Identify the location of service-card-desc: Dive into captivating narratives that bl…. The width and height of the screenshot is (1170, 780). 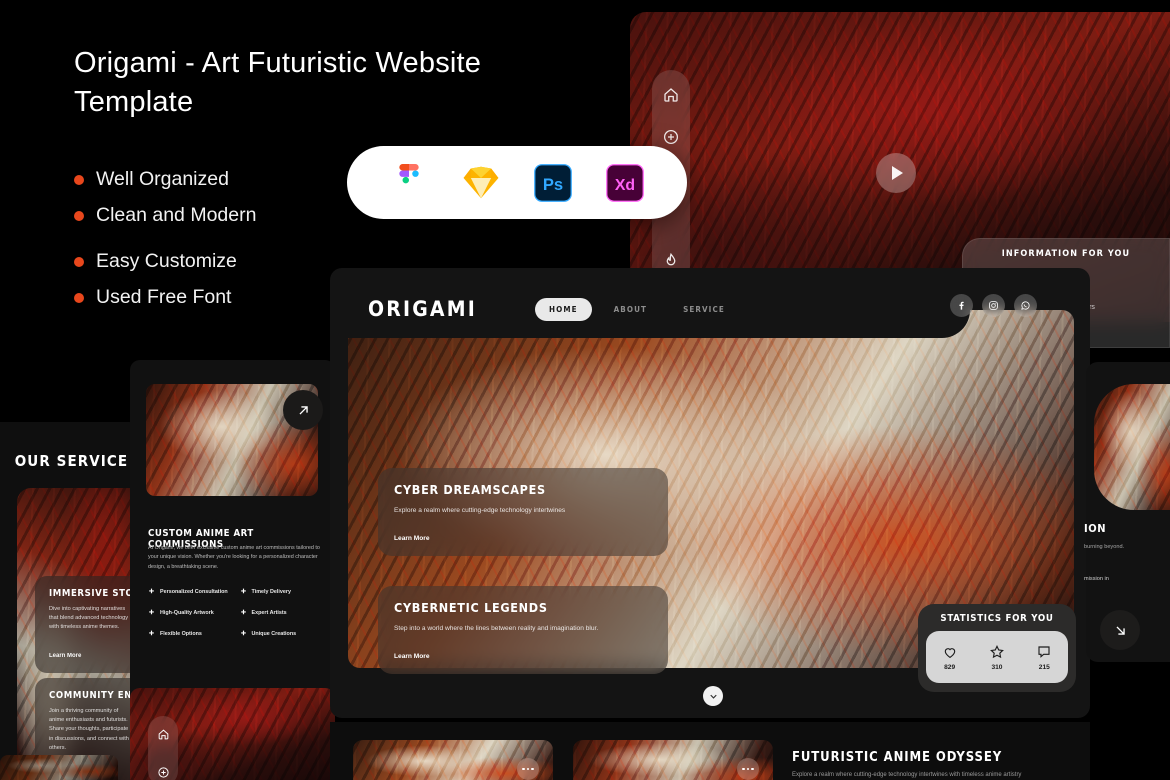
(88, 618).